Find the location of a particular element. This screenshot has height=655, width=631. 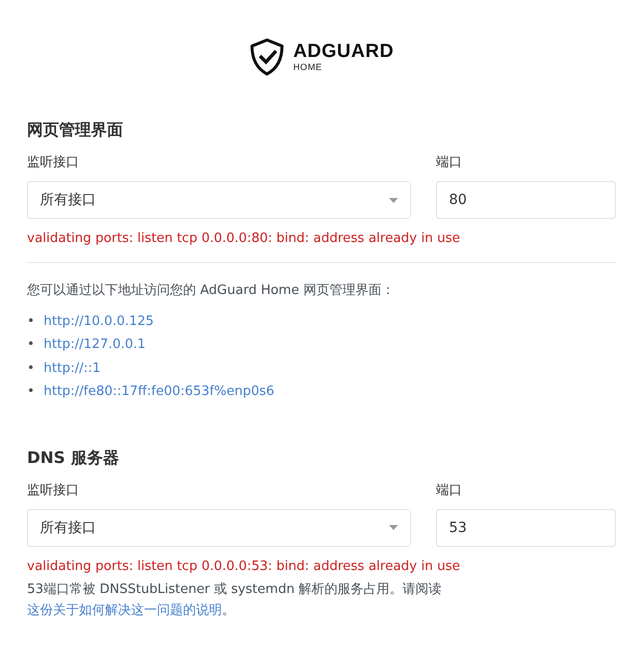

section-title: 网页管理界面 is located at coordinates (75, 130).